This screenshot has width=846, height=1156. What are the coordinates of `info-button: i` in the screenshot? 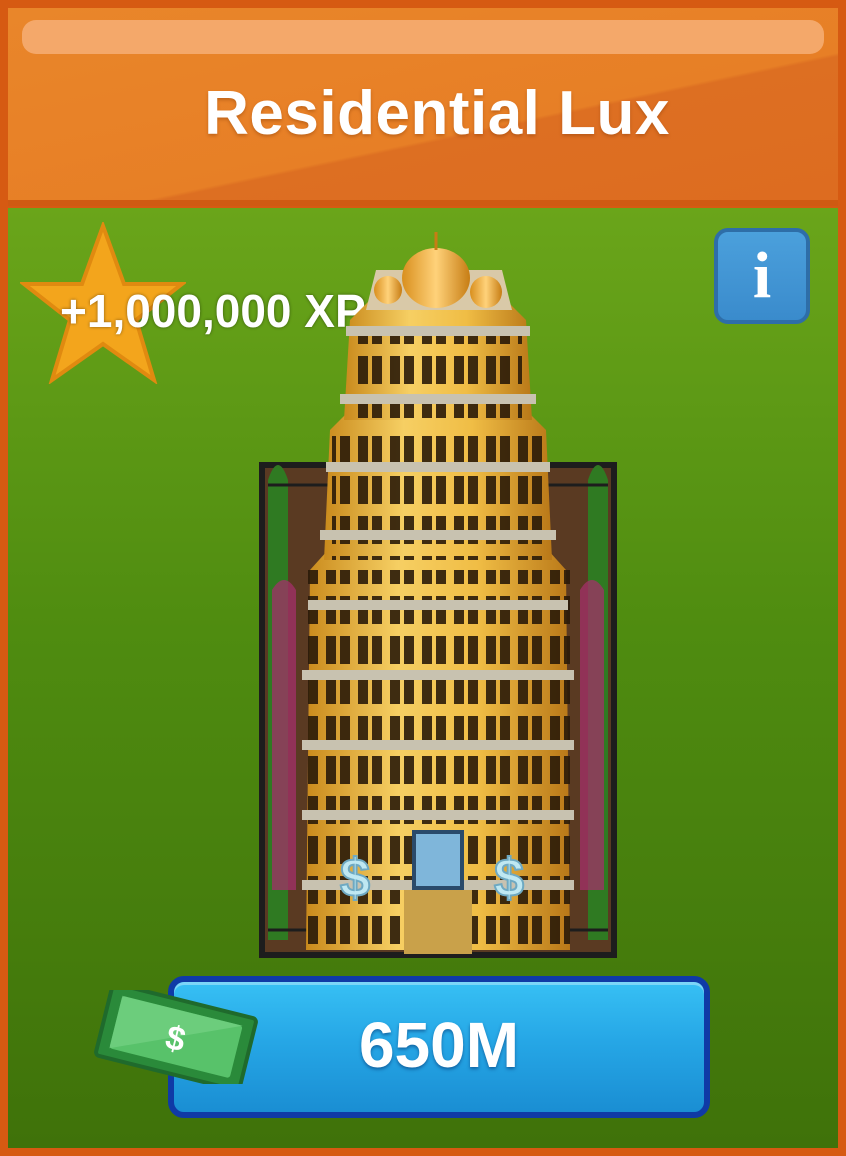 It's located at (762, 276).